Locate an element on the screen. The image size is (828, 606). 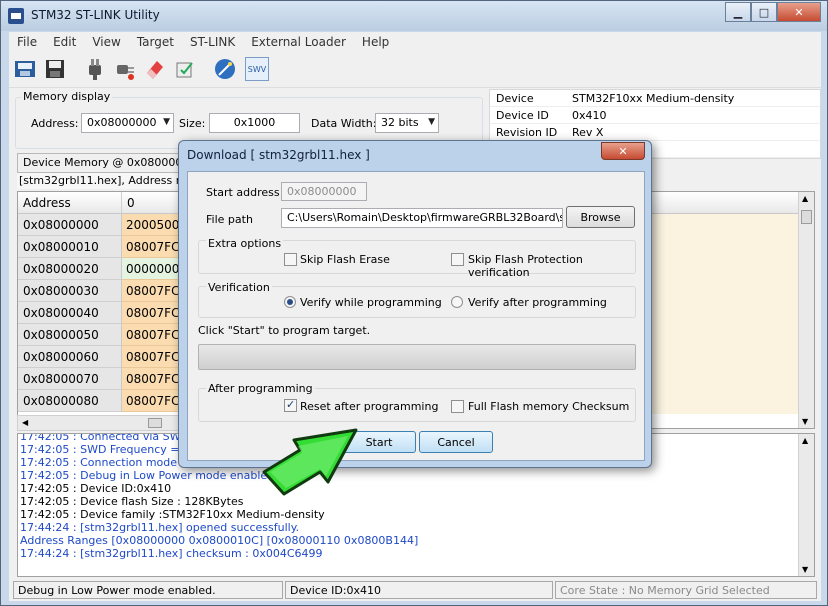
info-key: Device ID is located at coordinates (522, 115).